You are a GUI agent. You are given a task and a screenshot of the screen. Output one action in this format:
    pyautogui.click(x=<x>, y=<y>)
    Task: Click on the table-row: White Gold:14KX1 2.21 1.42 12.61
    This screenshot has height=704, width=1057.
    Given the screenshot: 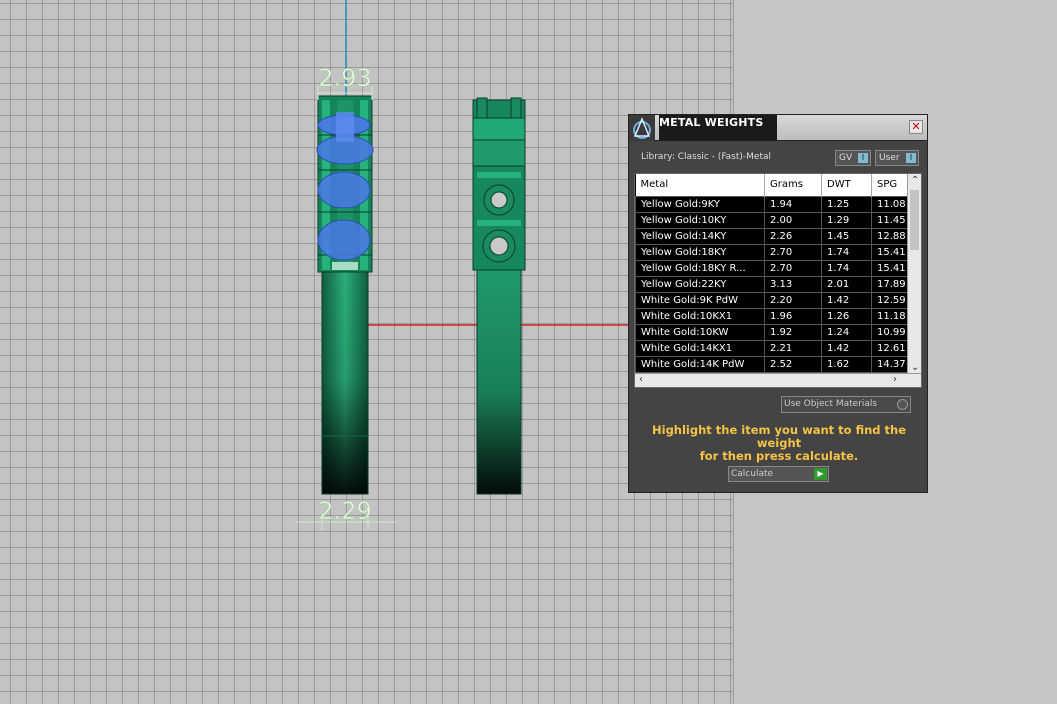 What is the action you would take?
    pyautogui.click(x=771, y=348)
    